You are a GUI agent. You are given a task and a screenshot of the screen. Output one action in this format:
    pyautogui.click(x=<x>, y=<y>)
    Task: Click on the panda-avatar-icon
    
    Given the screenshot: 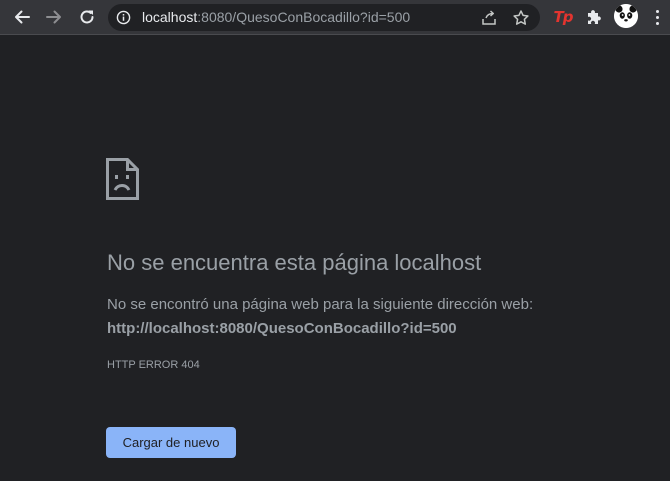 What is the action you would take?
    pyautogui.click(x=626, y=16)
    